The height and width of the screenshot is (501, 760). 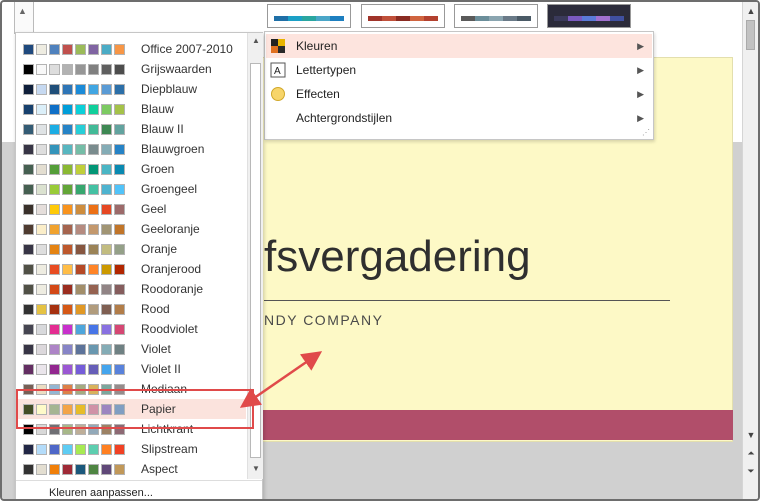 I want to click on variant-color-bar, so click(x=309, y=18).